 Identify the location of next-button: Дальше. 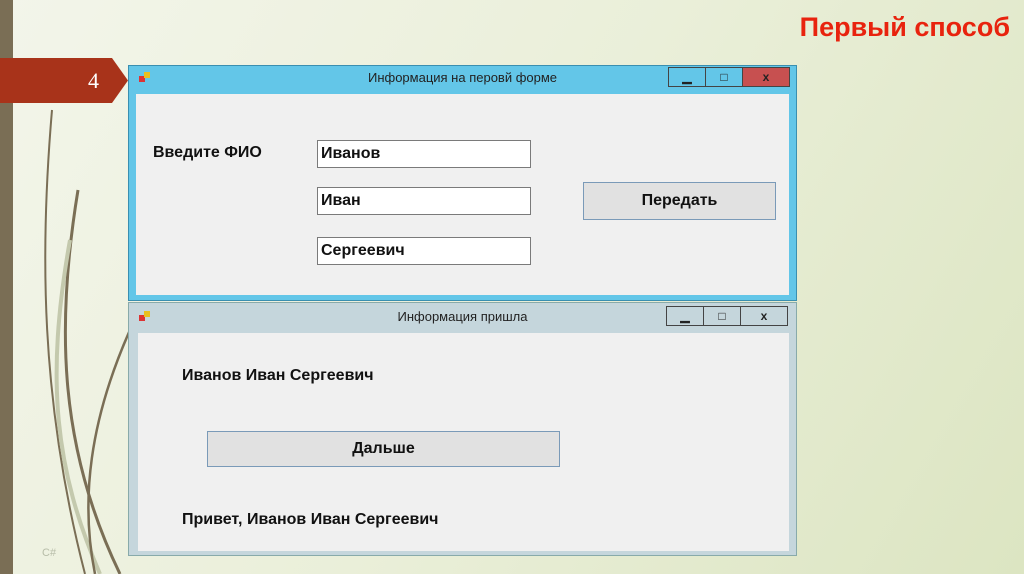
(383, 449).